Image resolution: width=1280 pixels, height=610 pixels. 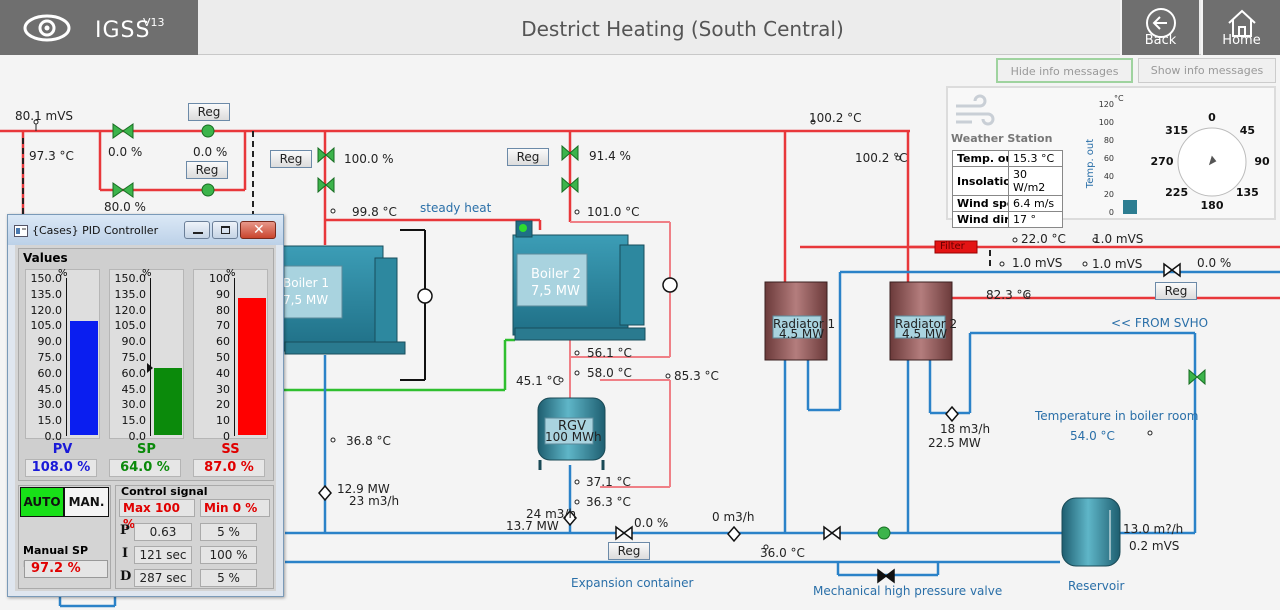 I want to click on back-button: Back, so click(x=1159, y=27).